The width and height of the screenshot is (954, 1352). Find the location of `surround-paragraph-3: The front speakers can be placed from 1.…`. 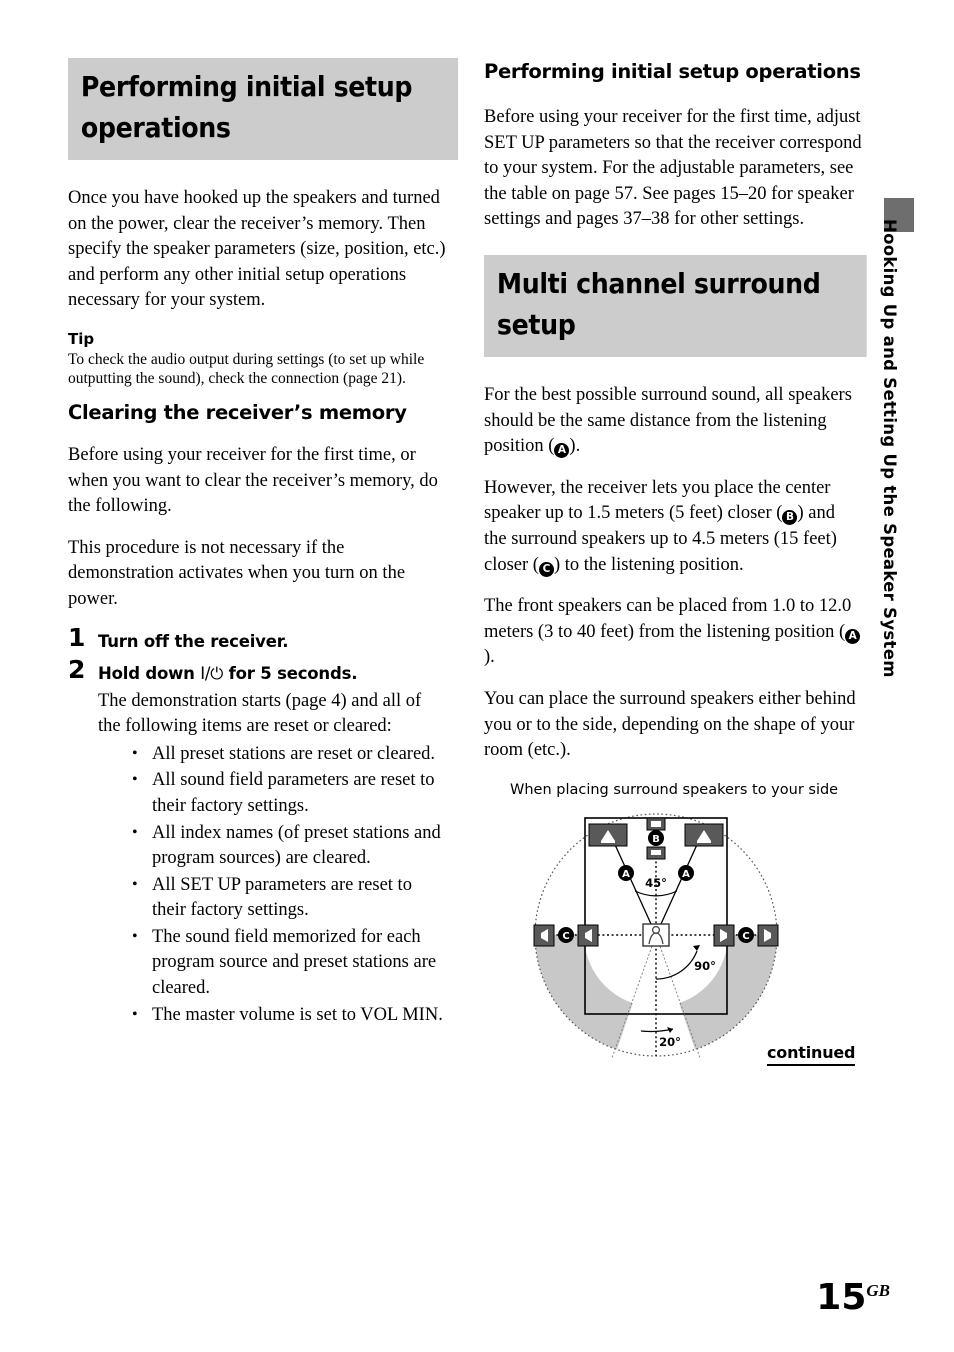

surround-paragraph-3: The front speakers can be placed from 1.… is located at coordinates (673, 632).